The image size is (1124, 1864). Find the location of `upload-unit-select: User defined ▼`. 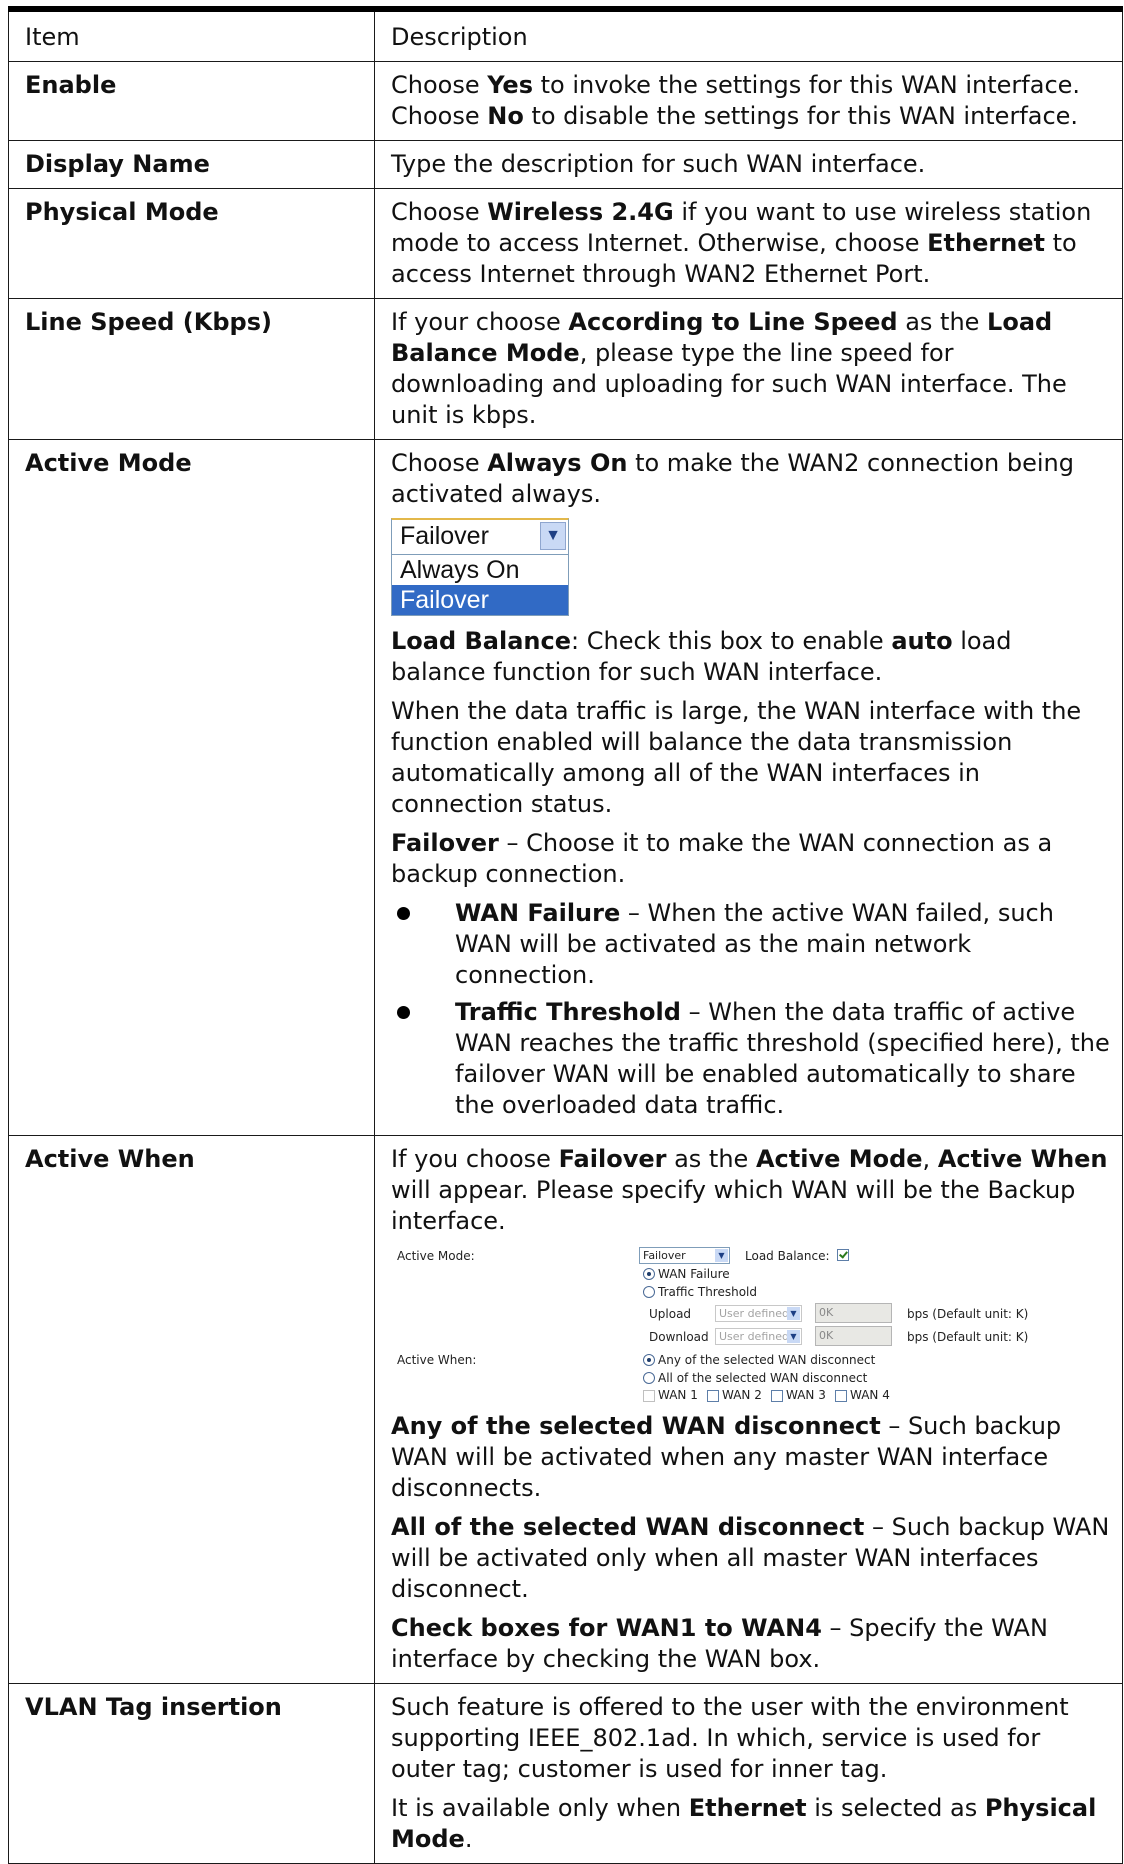

upload-unit-select: User defined ▼ is located at coordinates (758, 1313).